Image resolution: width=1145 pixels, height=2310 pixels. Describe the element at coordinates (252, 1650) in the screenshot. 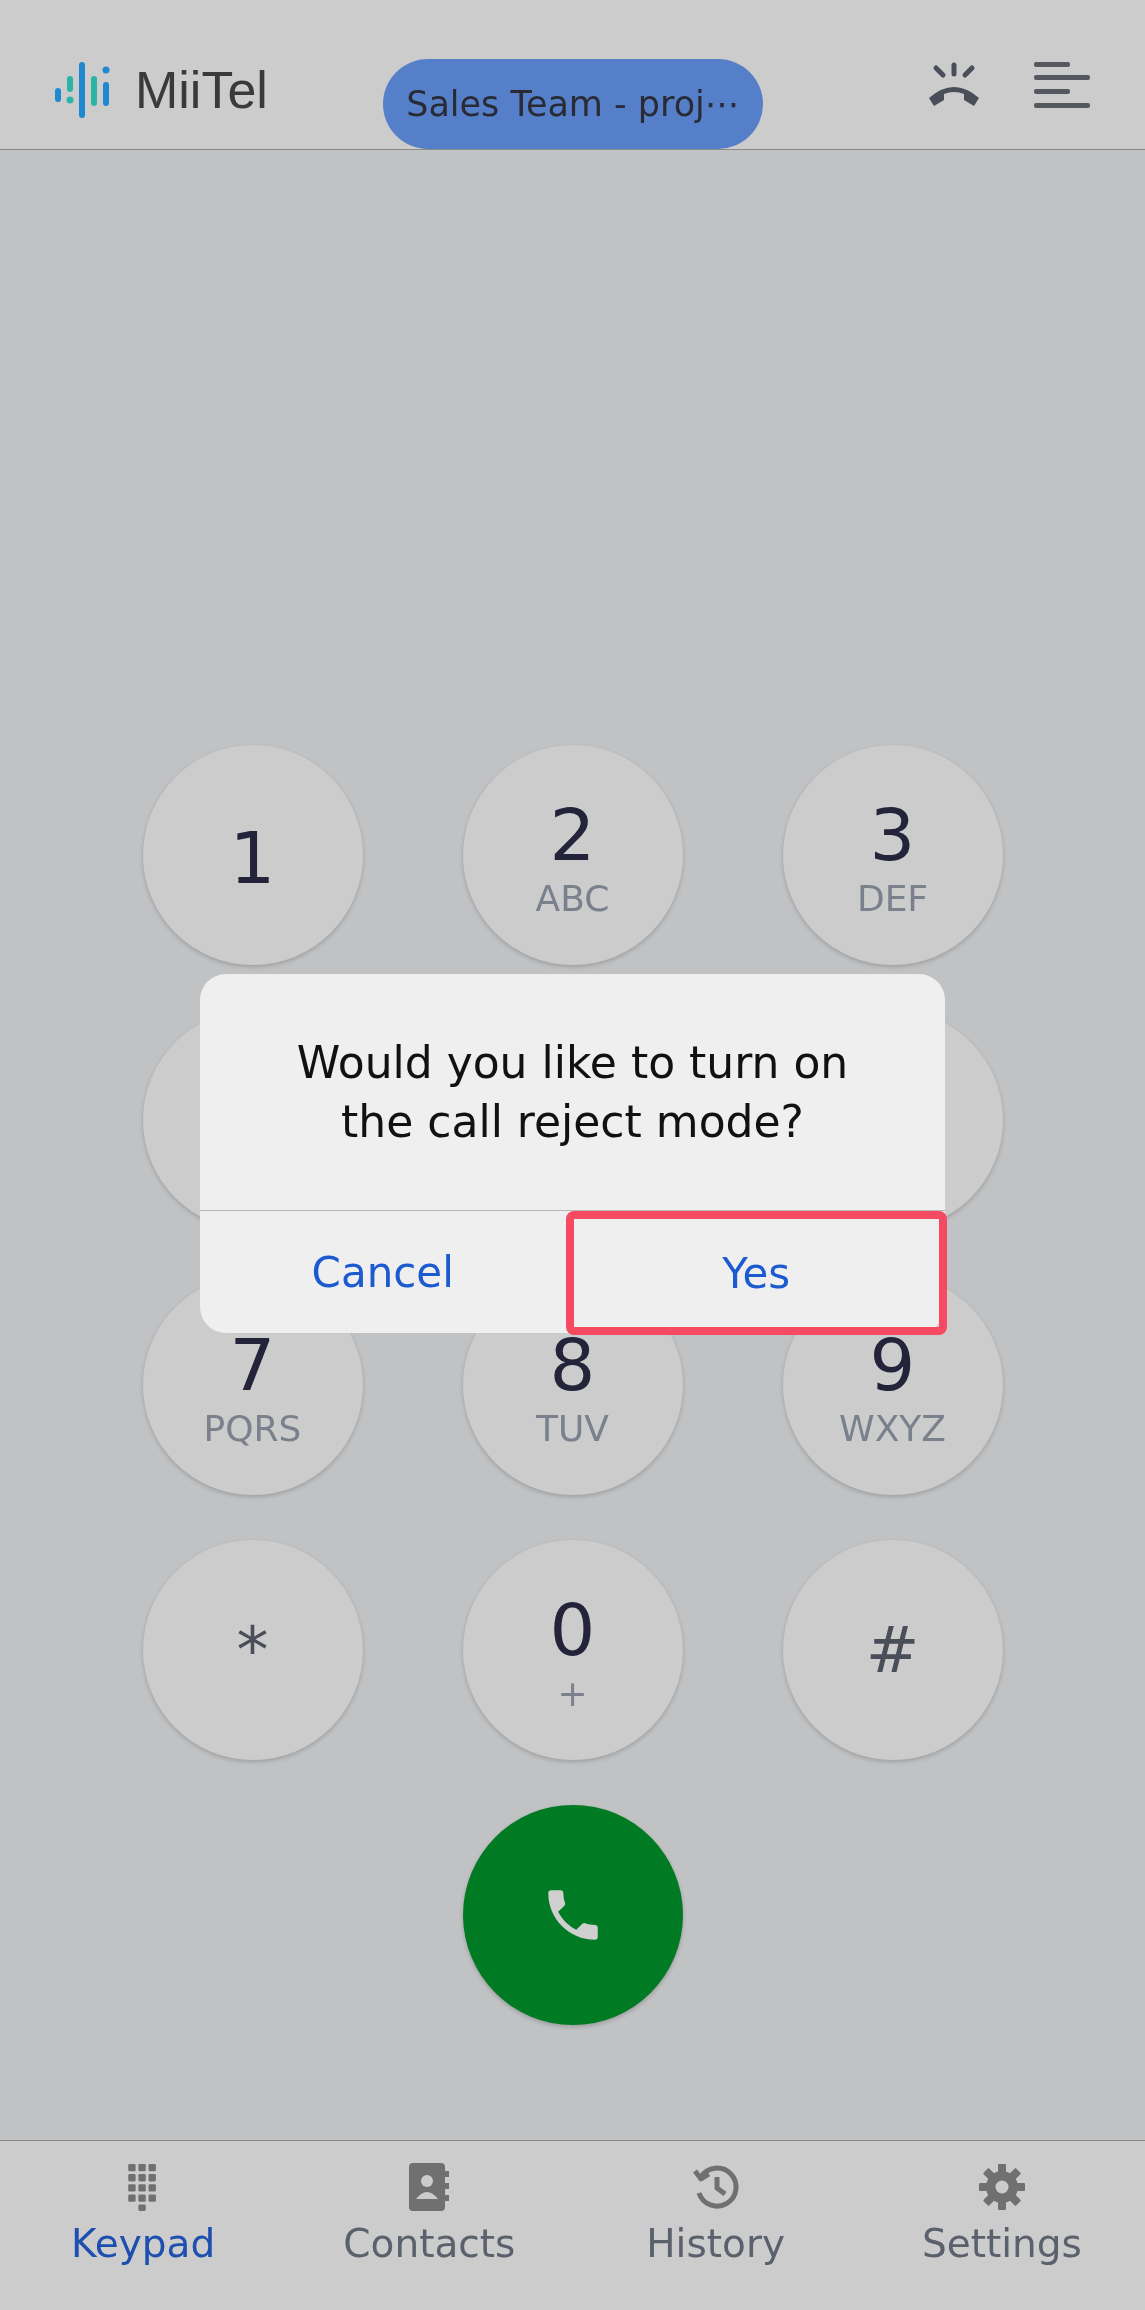

I see `dial-key: *` at that location.